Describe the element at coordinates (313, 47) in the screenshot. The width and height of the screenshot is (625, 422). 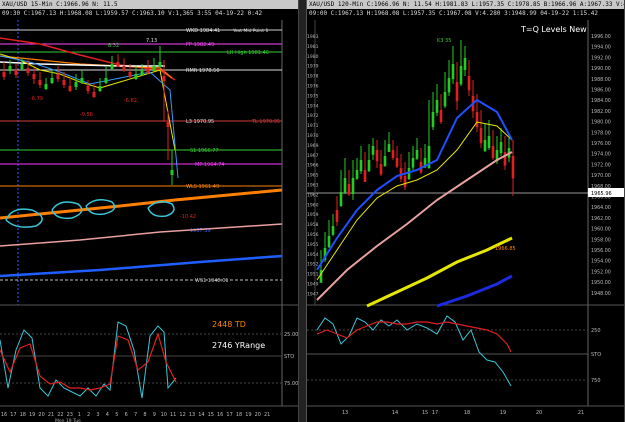
I see `r-left-axis-label-1: 1981` at that location.